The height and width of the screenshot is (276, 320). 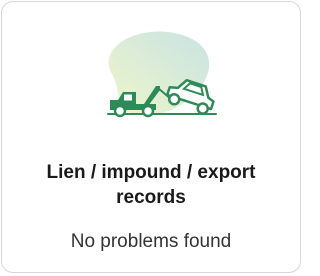 I want to click on towed-car-wheel-rear, so click(x=202, y=108).